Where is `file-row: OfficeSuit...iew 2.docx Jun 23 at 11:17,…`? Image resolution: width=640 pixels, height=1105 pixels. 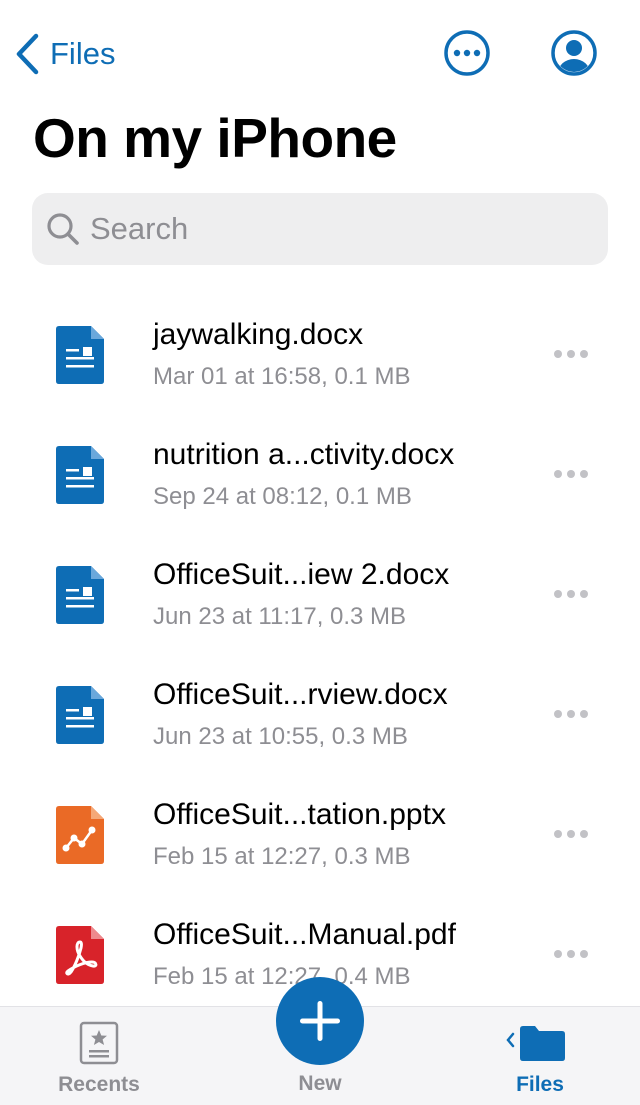
file-row: OfficeSuit...iew 2.docx Jun 23 at 11:17,… is located at coordinates (320, 596).